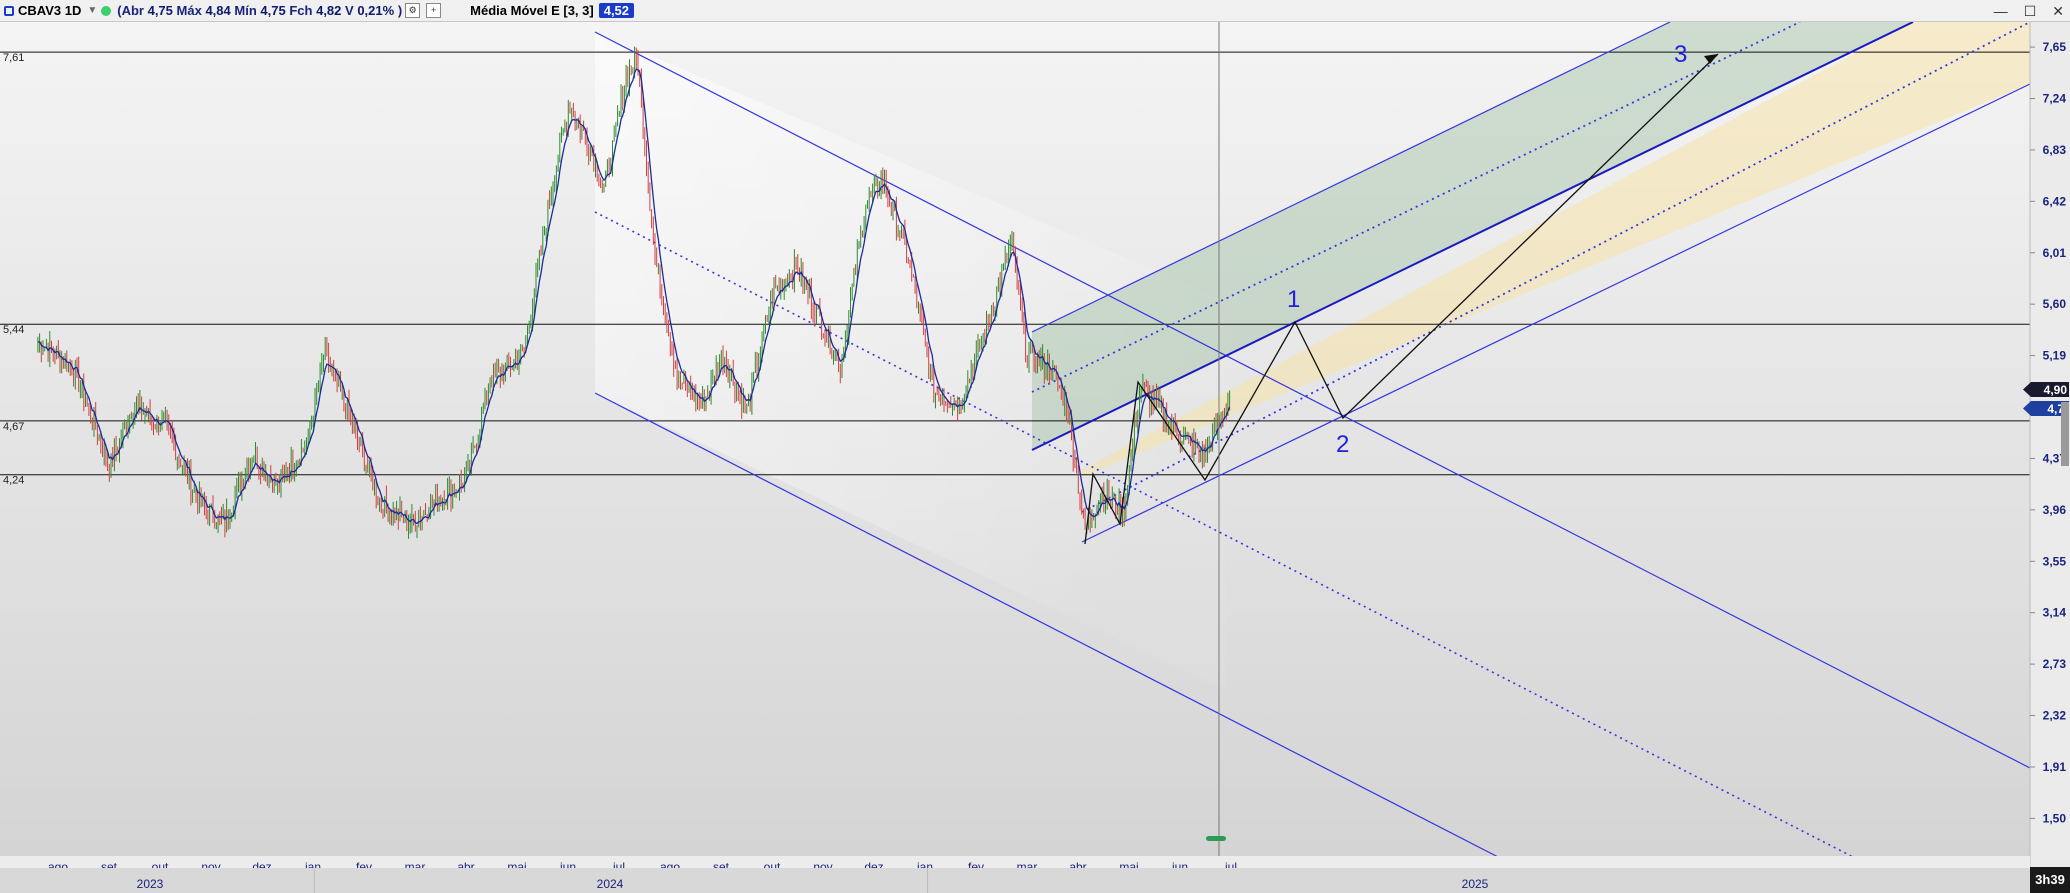  Describe the element at coordinates (2058, 11) in the screenshot. I see `close-icon: ✕` at that location.